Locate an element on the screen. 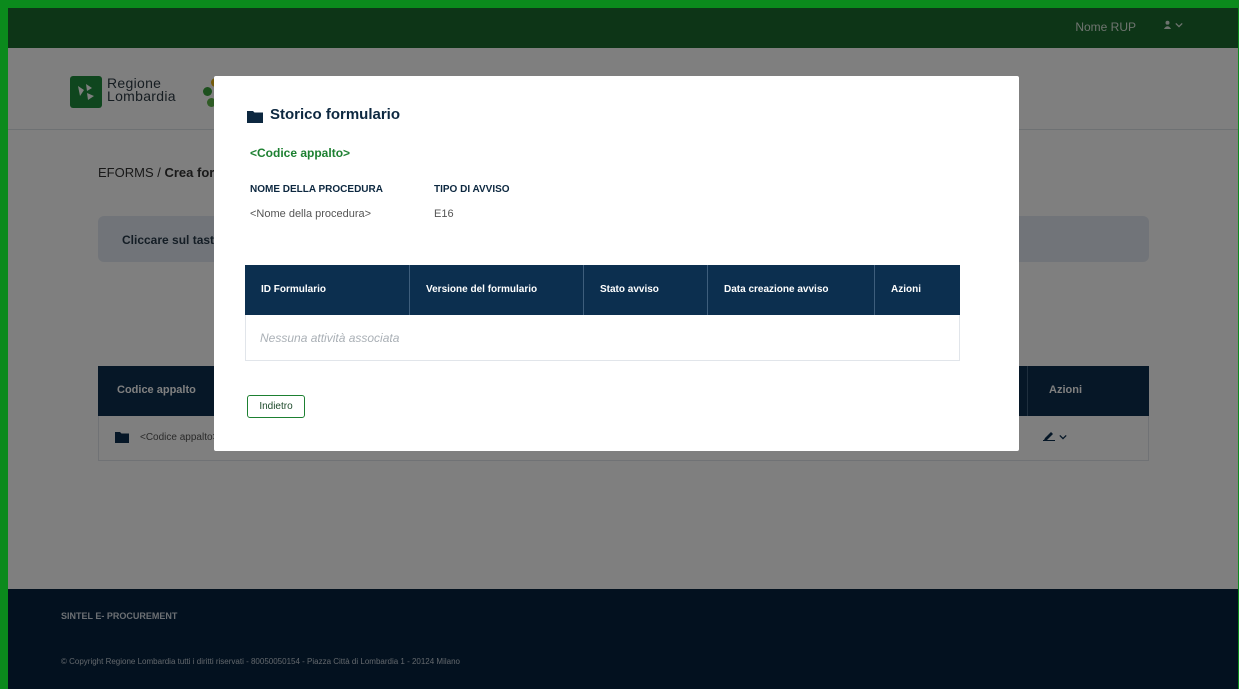  column-versione: Versione del formulario is located at coordinates (496, 290).